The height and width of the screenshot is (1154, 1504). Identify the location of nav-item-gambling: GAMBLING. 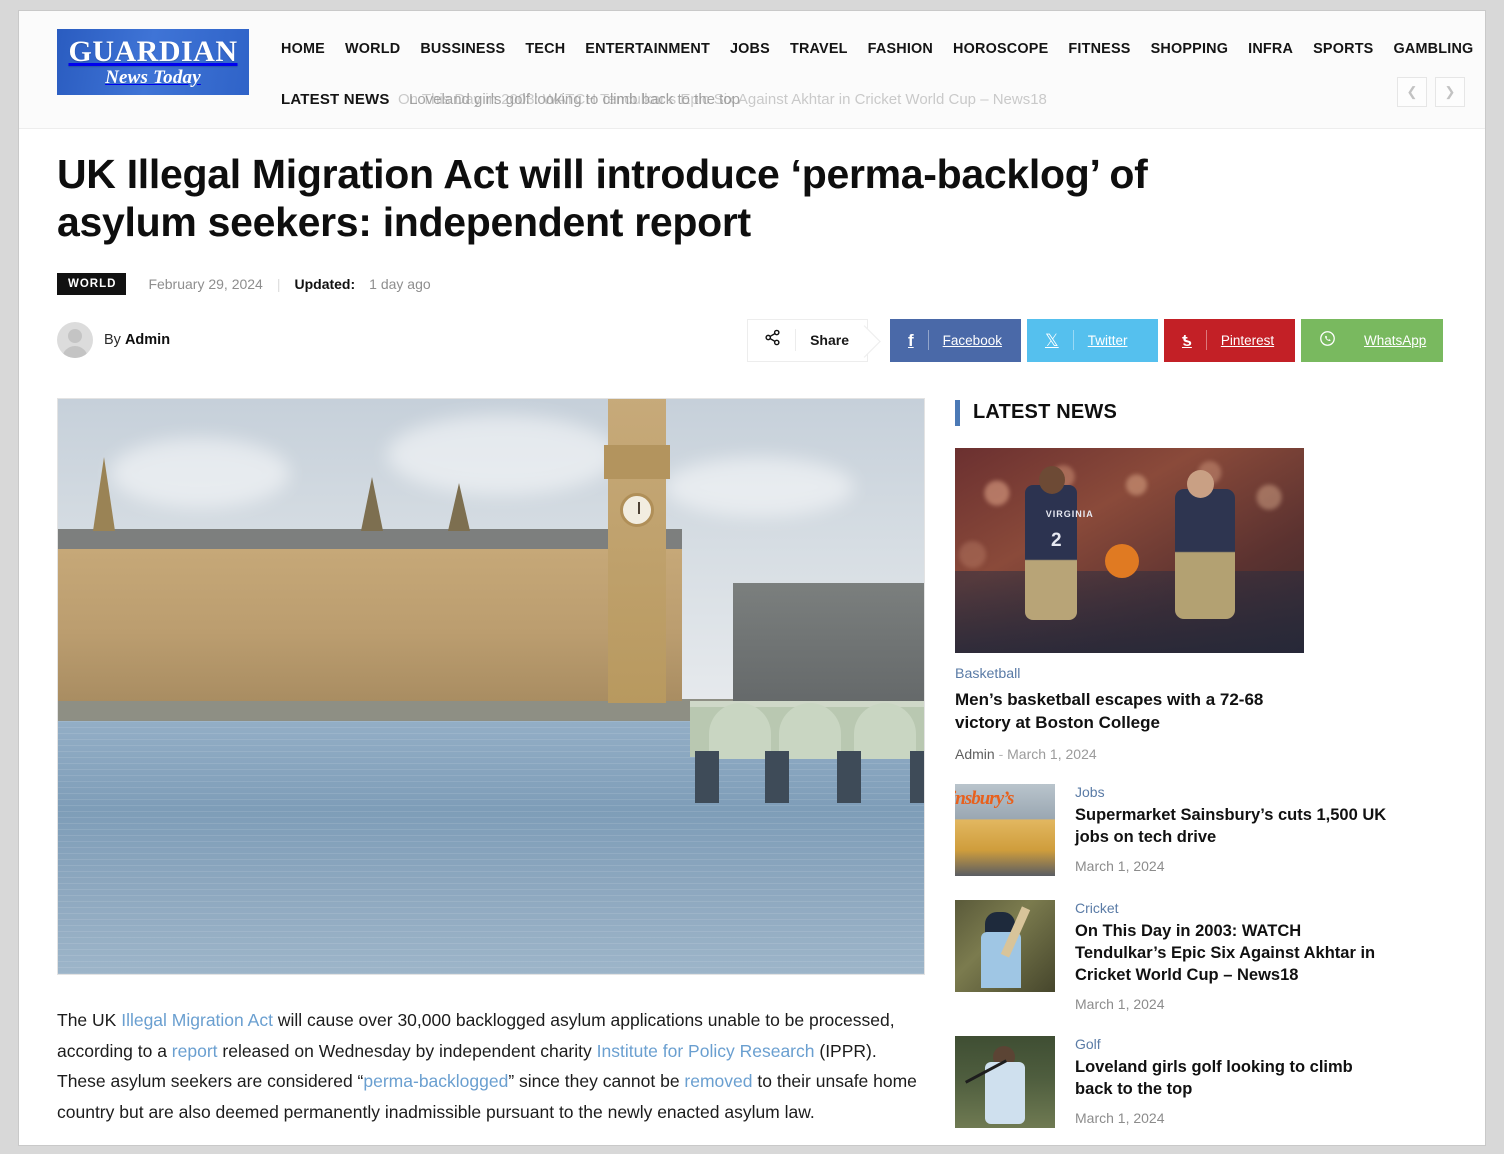
(1433, 49).